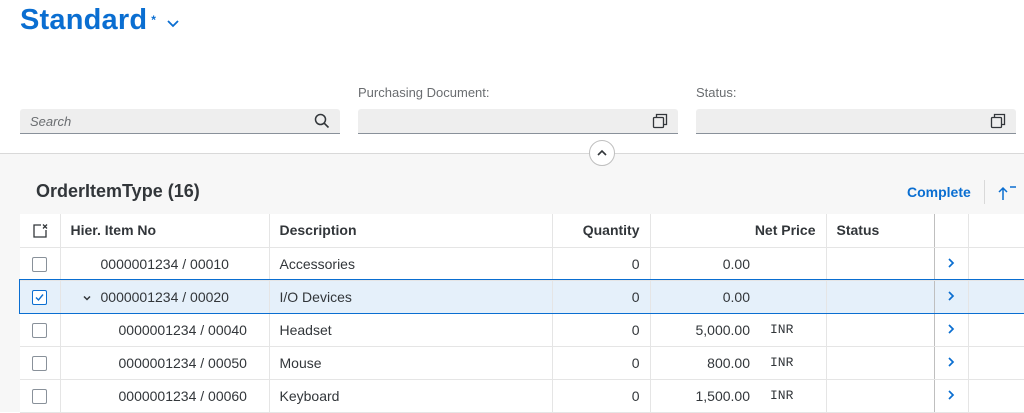 The image size is (1024, 413). I want to click on column-header-status: Status, so click(880, 231).